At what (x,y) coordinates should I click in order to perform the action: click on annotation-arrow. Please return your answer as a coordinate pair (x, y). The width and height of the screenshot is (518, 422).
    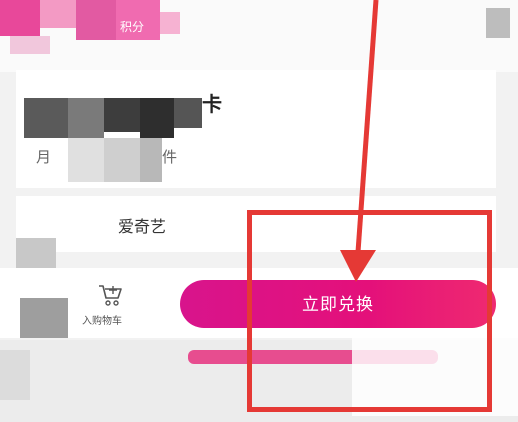
    Looking at the image, I should click on (359, 141).